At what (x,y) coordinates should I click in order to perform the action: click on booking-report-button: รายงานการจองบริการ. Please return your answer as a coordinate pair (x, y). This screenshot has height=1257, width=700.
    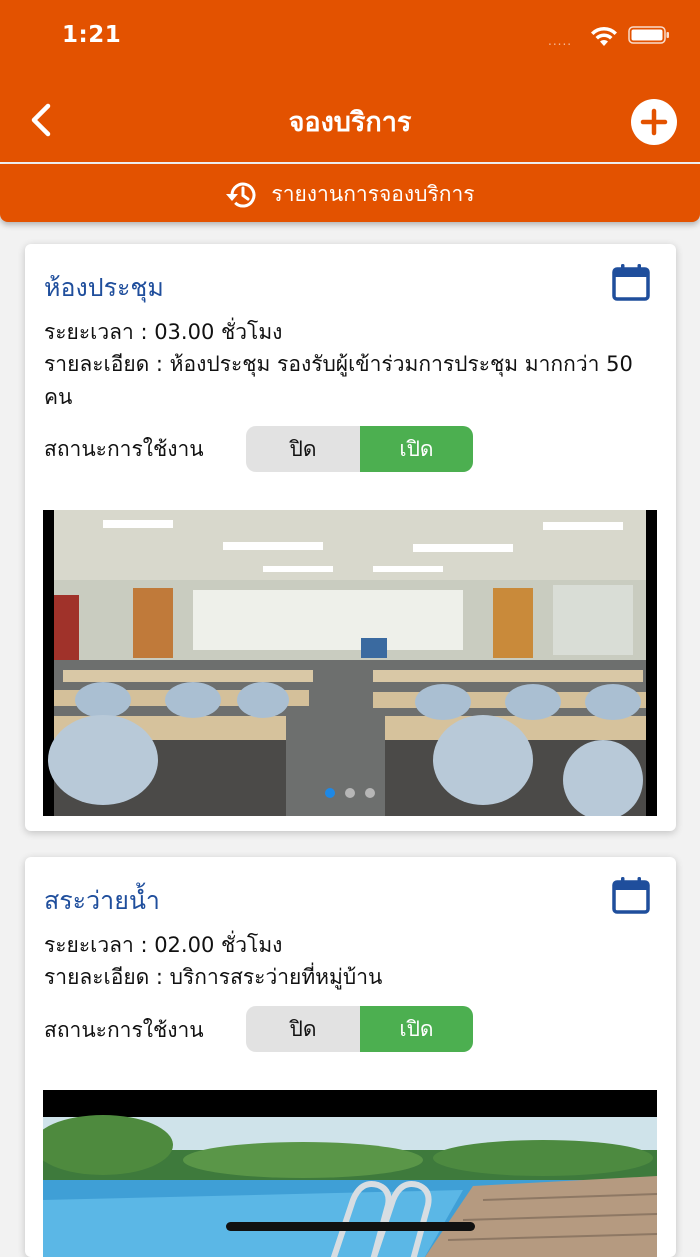
    Looking at the image, I should click on (350, 193).